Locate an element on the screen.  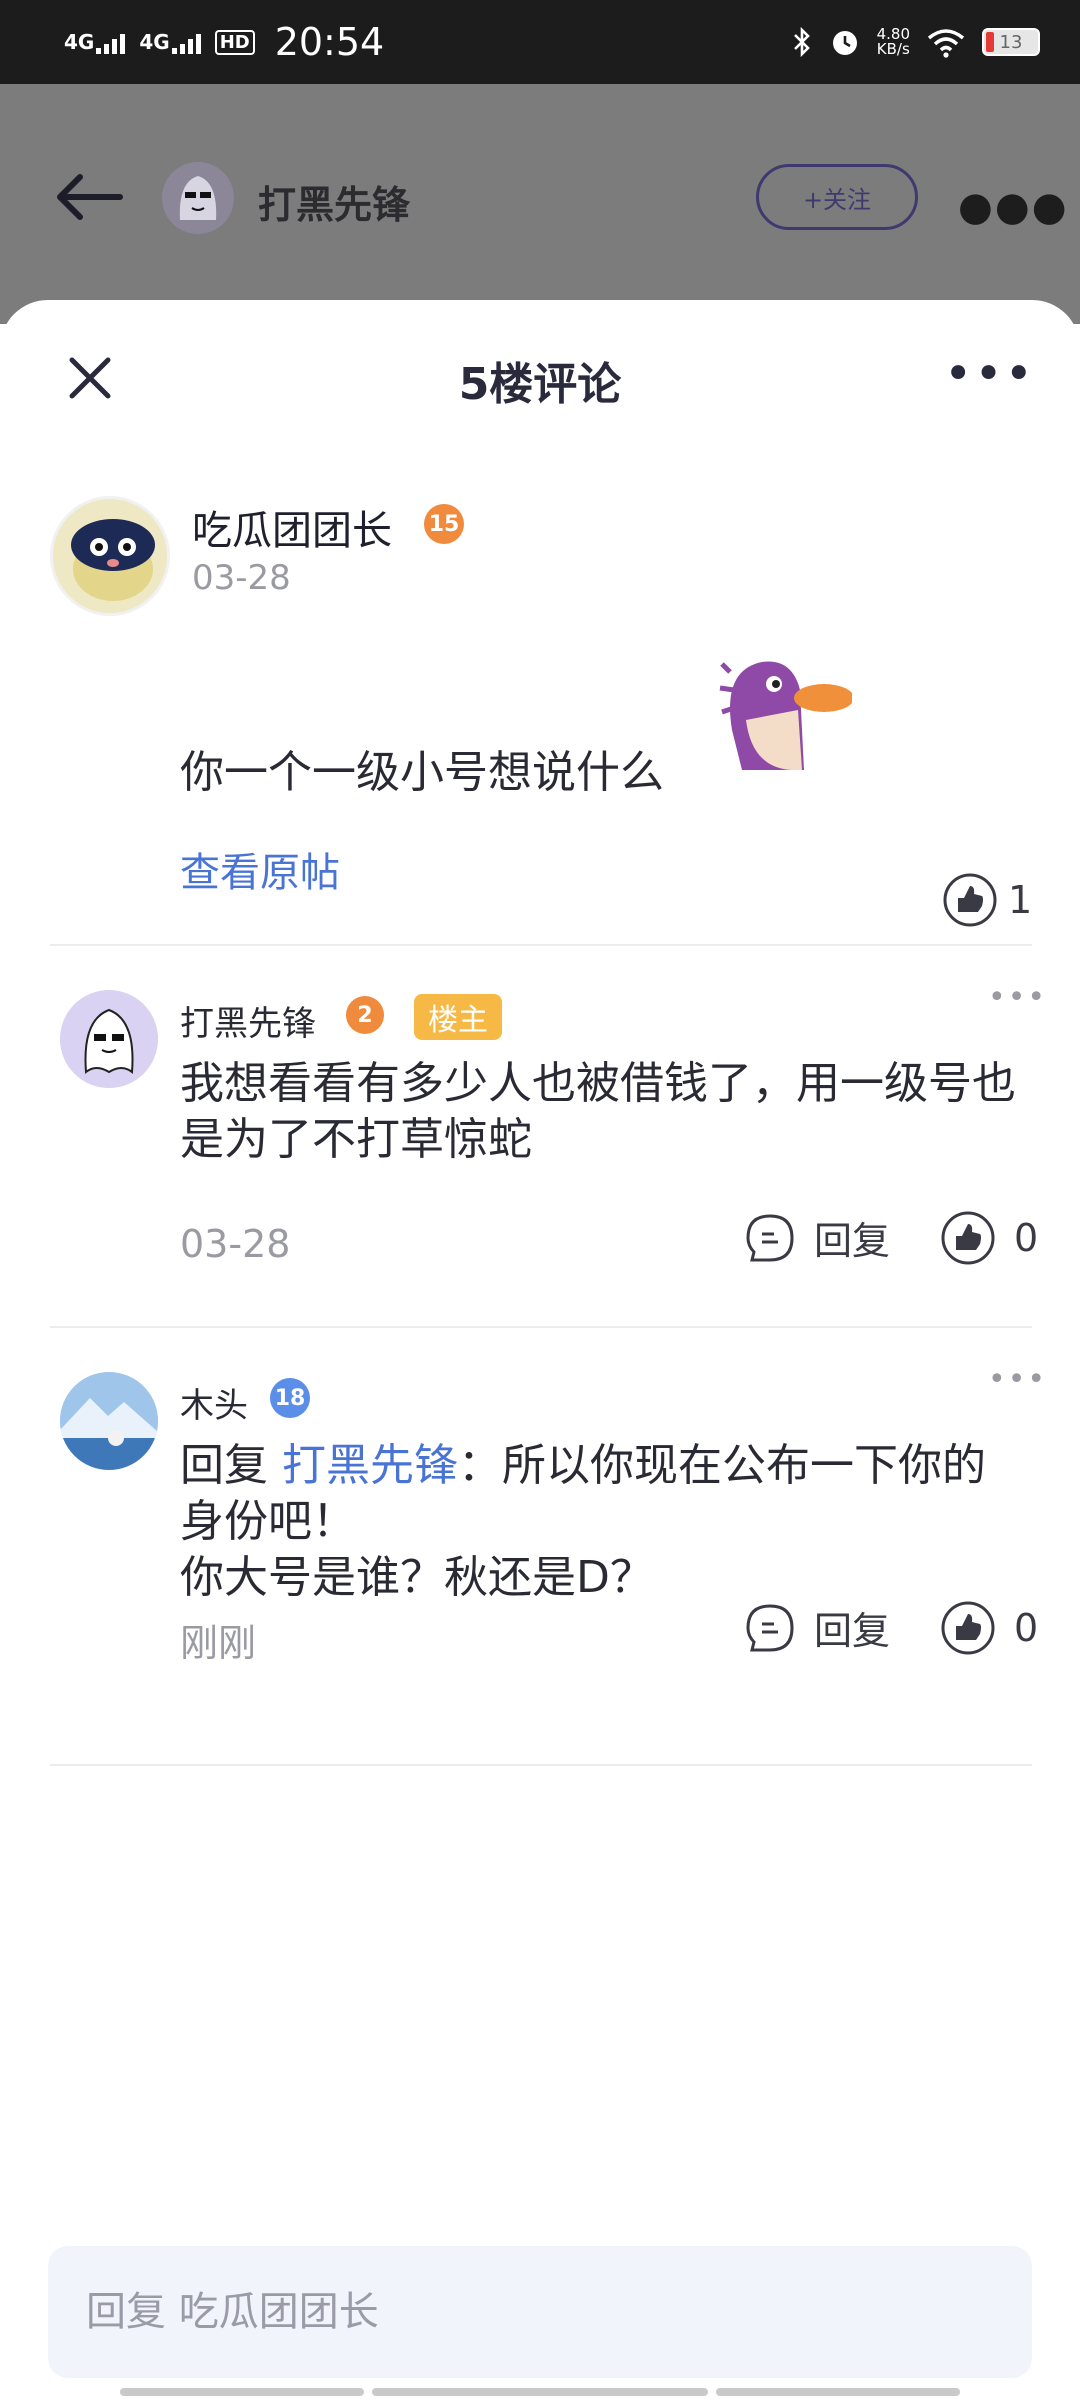
follow-button: +关注 is located at coordinates (837, 197).